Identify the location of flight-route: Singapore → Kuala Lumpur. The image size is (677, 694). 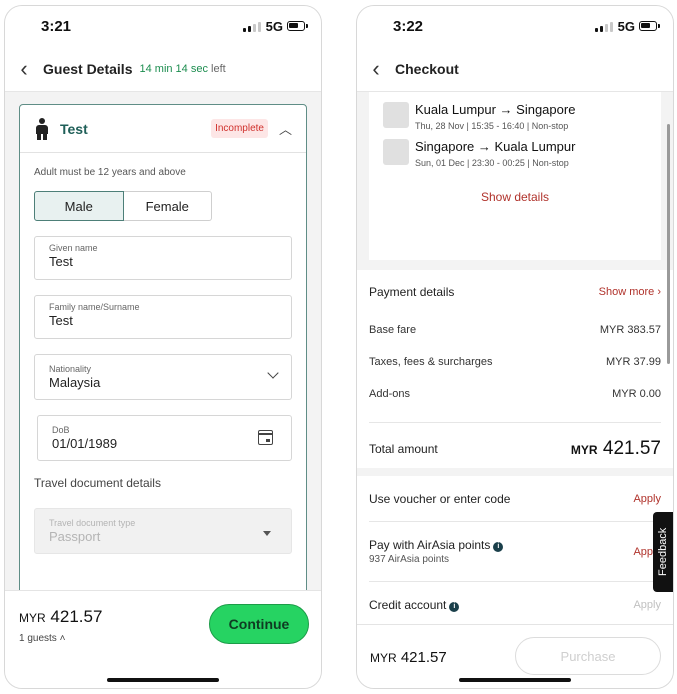
(495, 146).